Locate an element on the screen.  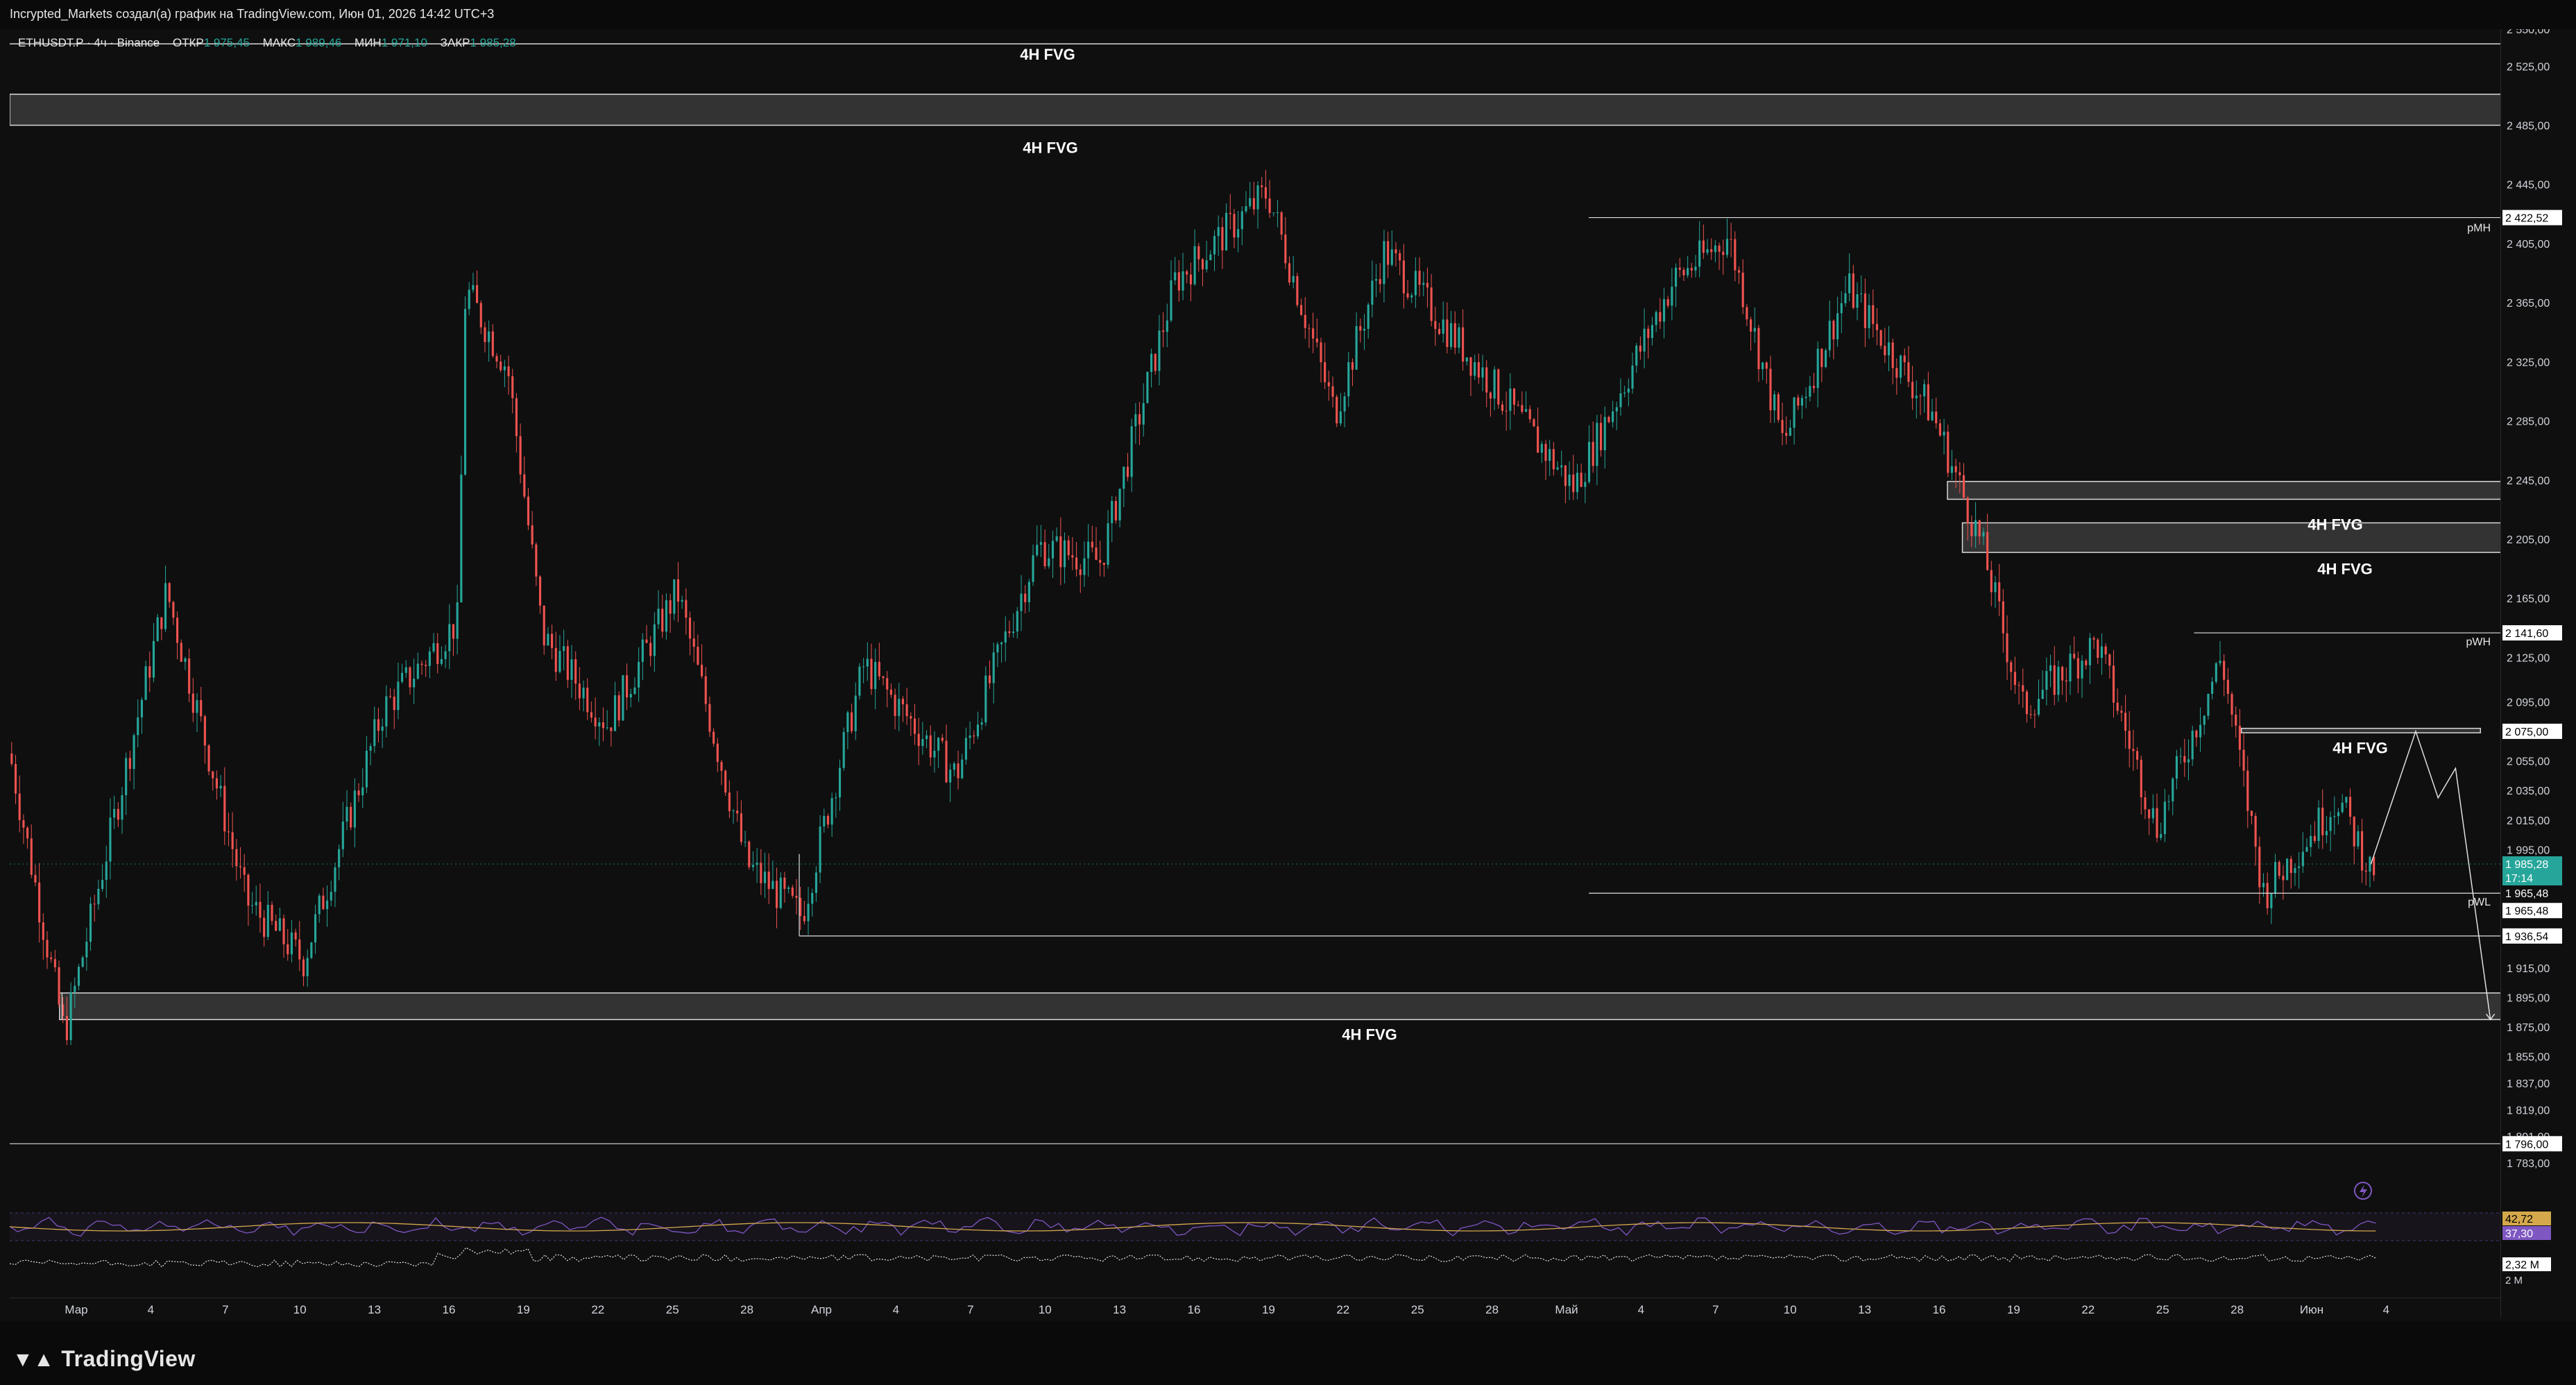
fvg-label-upper: 4H FVG is located at coordinates (1050, 148).